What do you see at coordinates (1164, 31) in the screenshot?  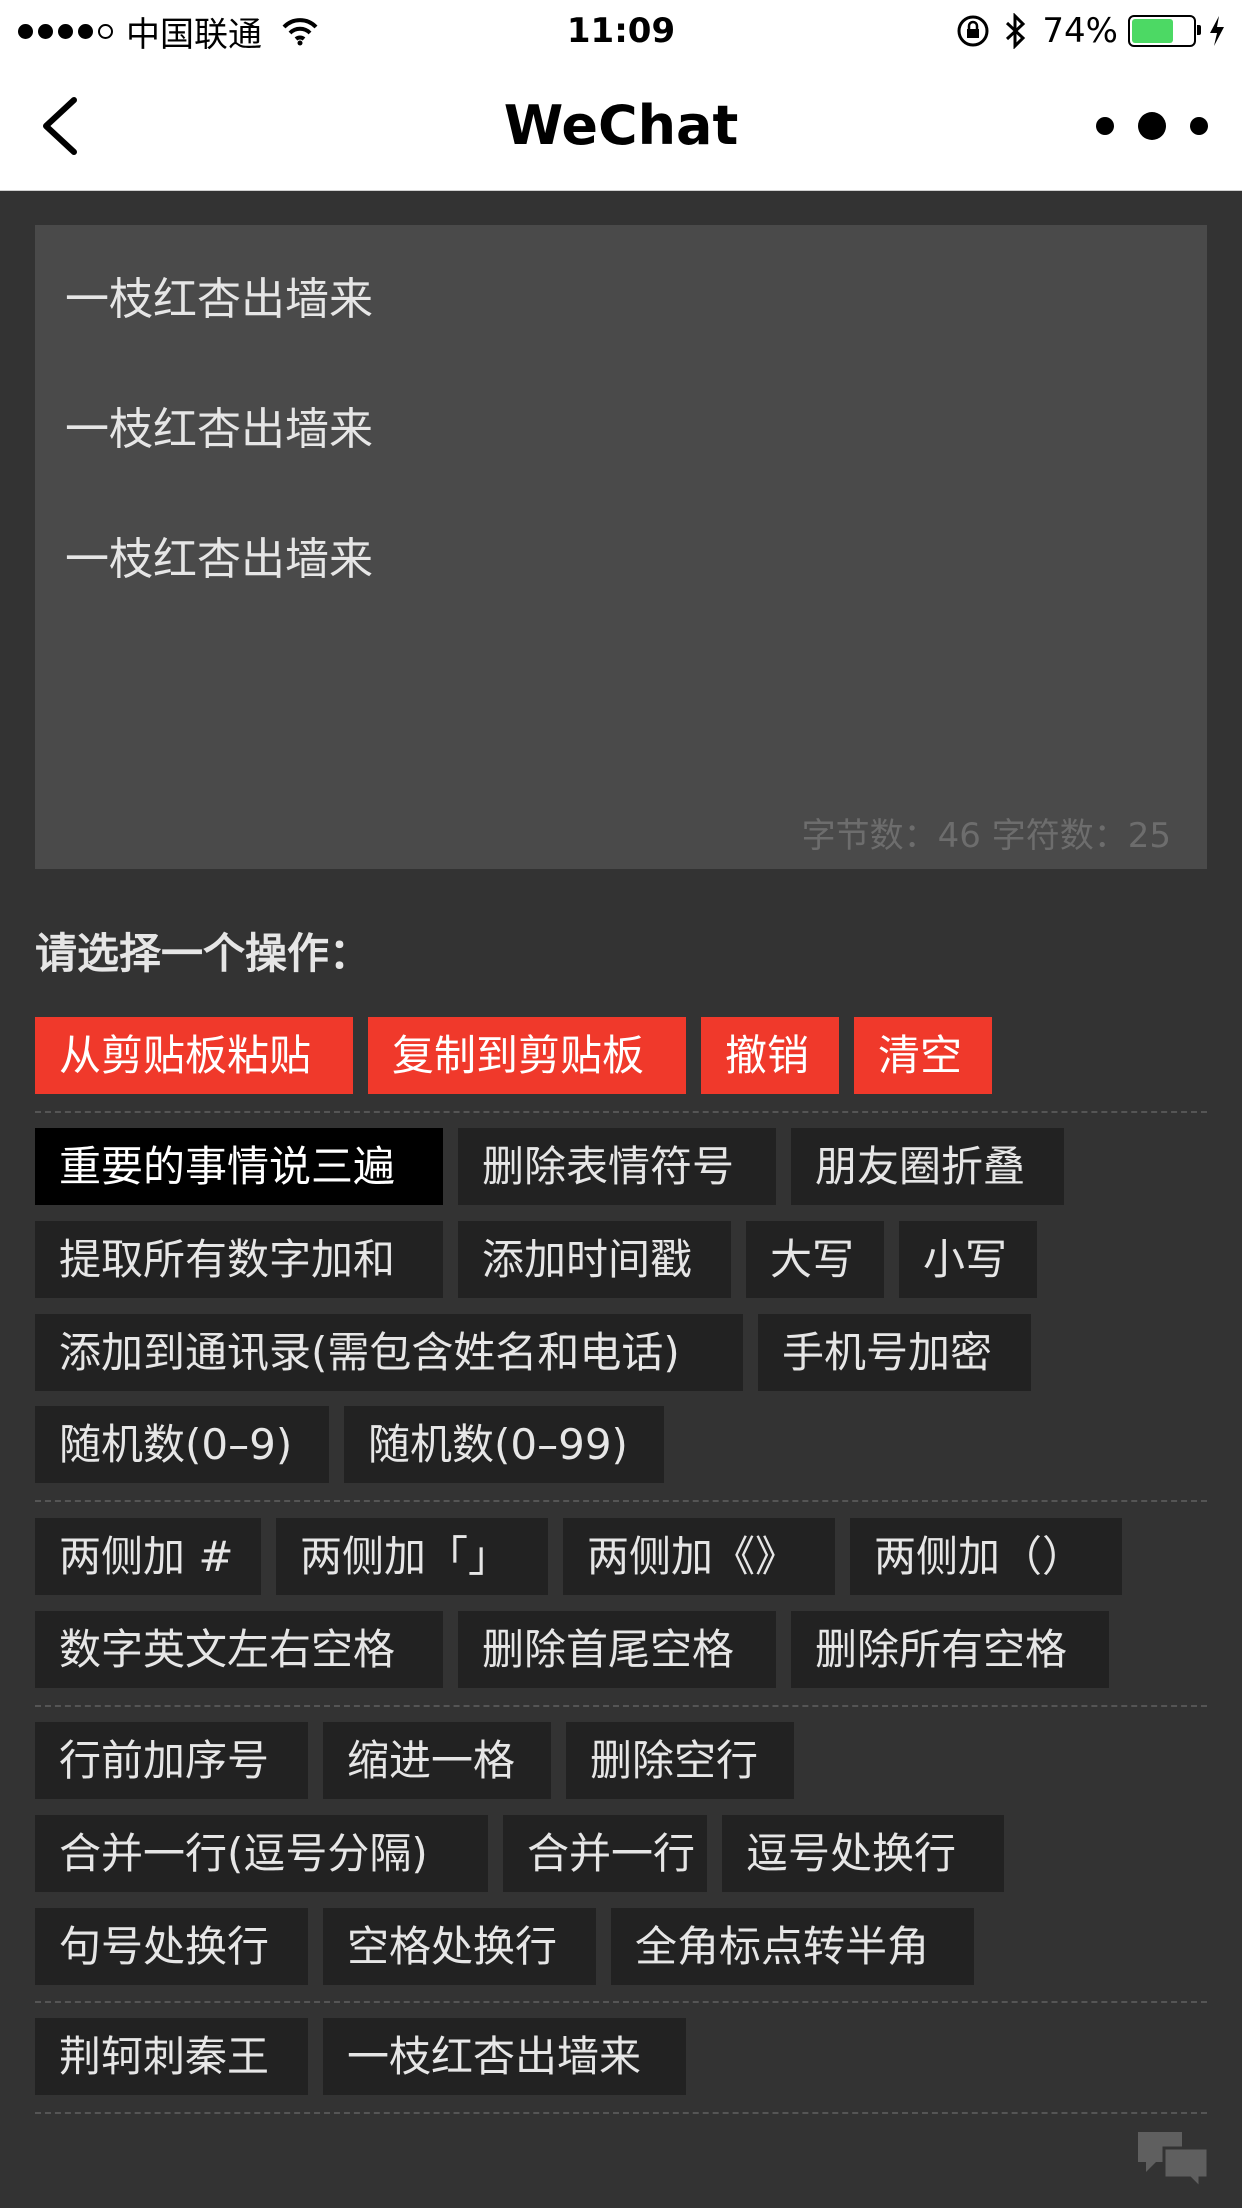 I see `battery-icon` at bounding box center [1164, 31].